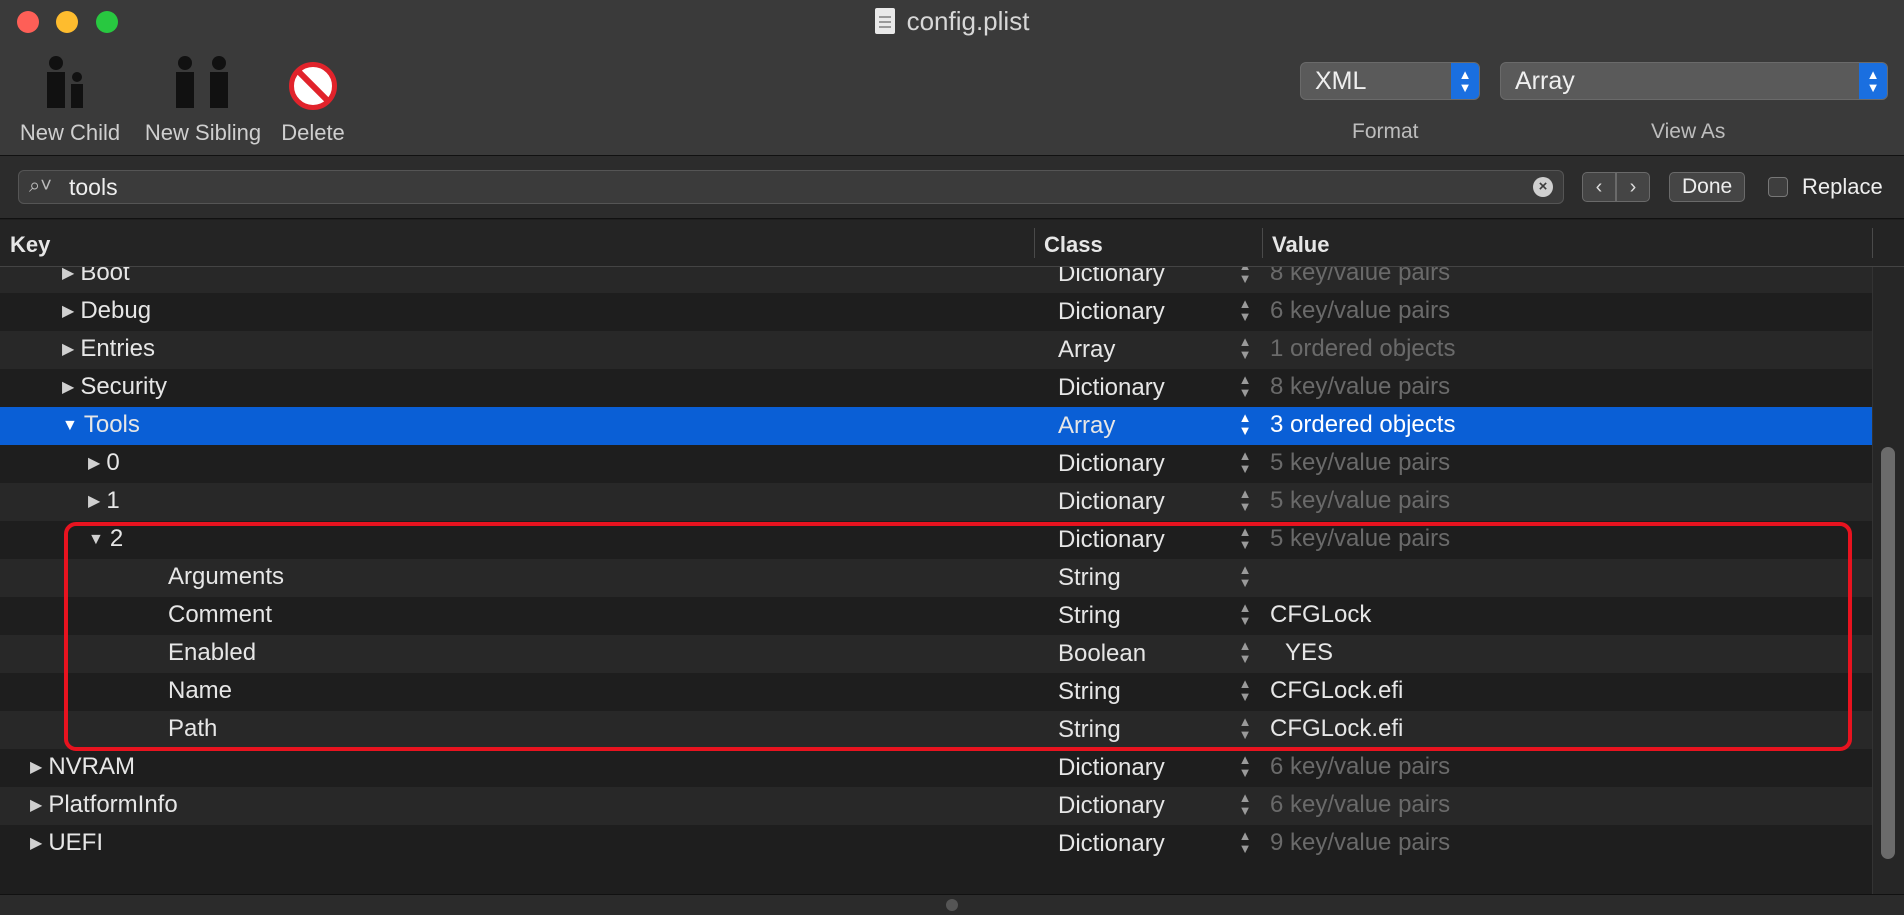 Image resolution: width=1904 pixels, height=915 pixels. I want to click on row-key: ▼ Tools, so click(101, 425).